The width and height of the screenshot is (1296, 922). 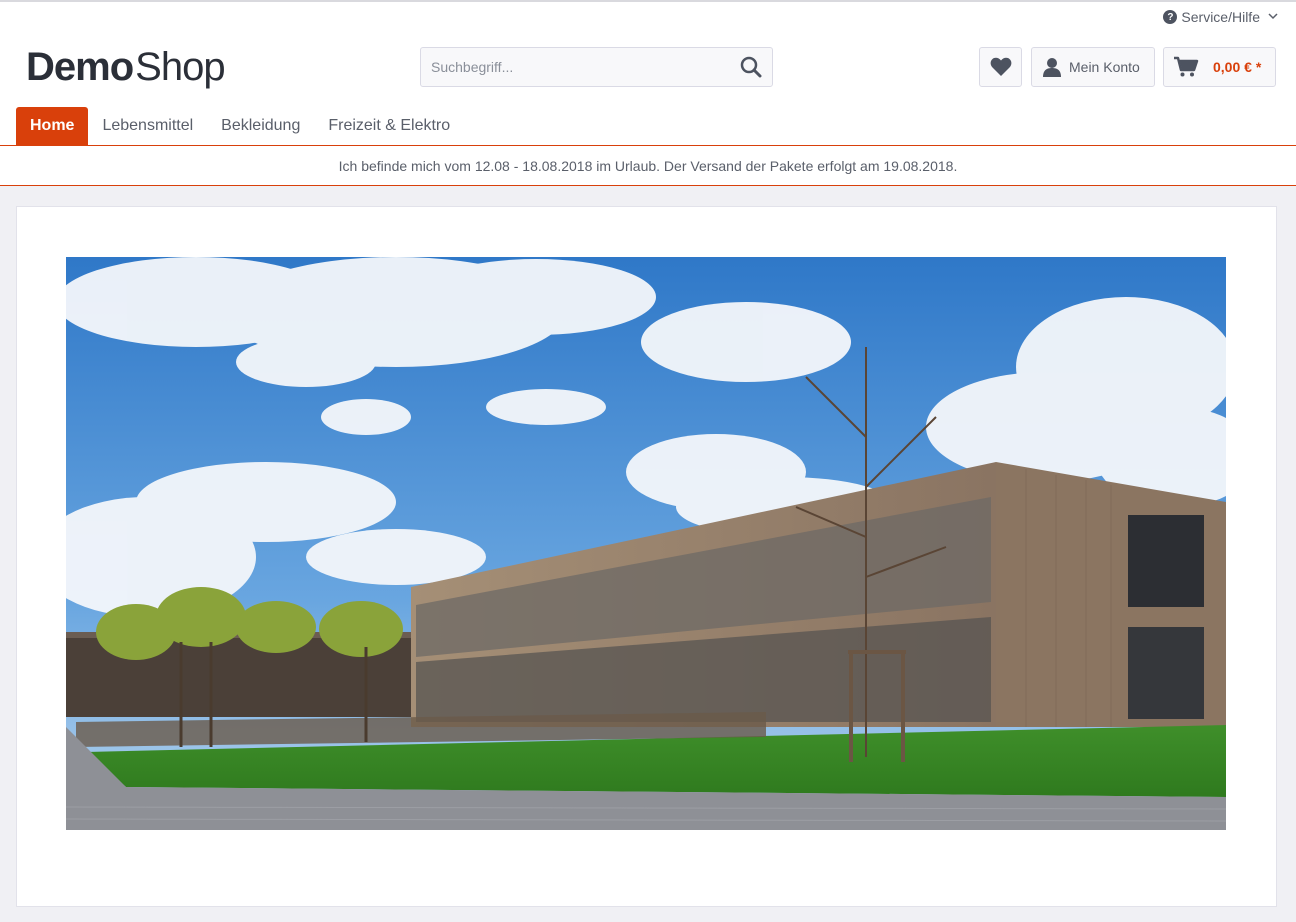 What do you see at coordinates (1186, 66) in the screenshot?
I see `cart-icon` at bounding box center [1186, 66].